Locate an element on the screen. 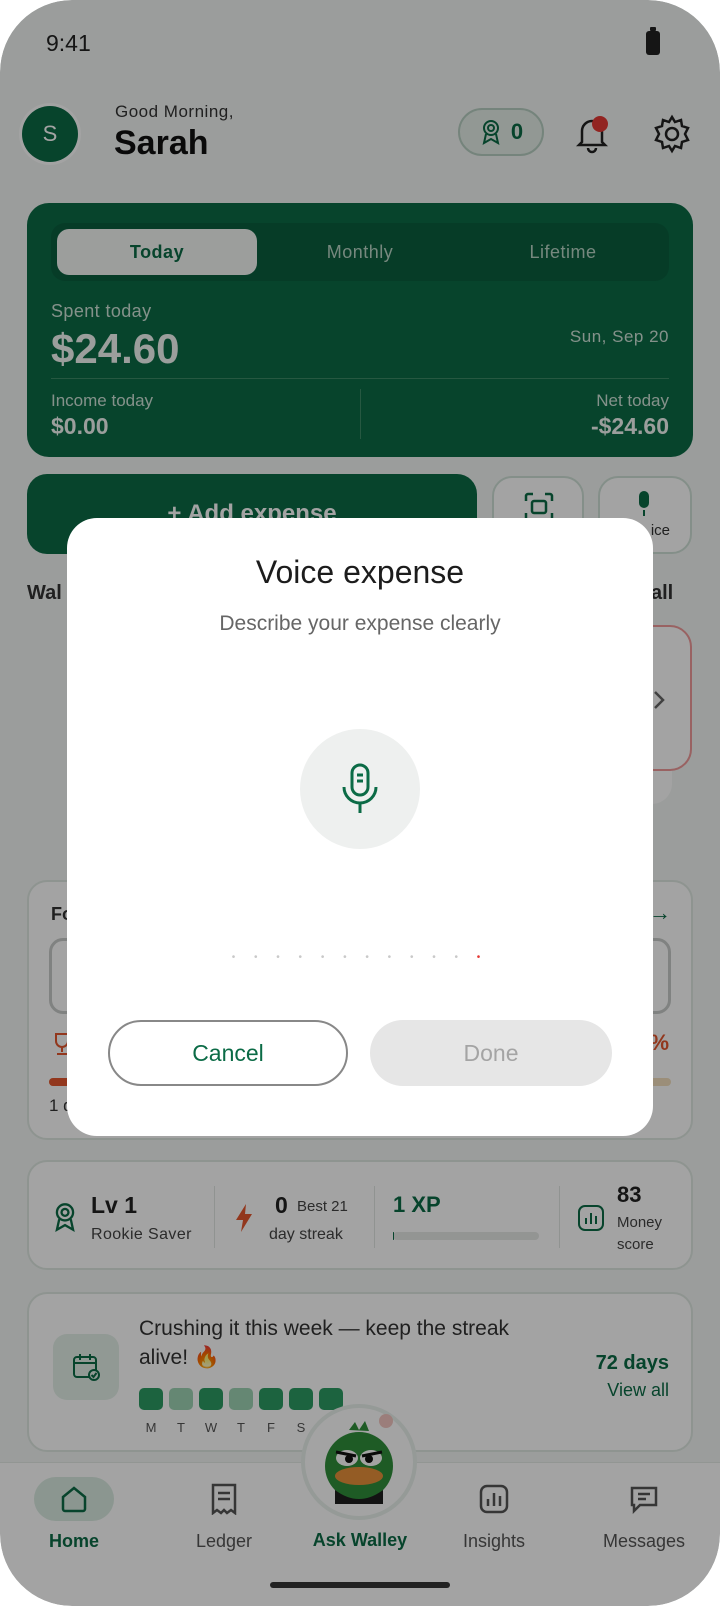 The width and height of the screenshot is (720, 1606). cancel-button: Cancel is located at coordinates (228, 1053).